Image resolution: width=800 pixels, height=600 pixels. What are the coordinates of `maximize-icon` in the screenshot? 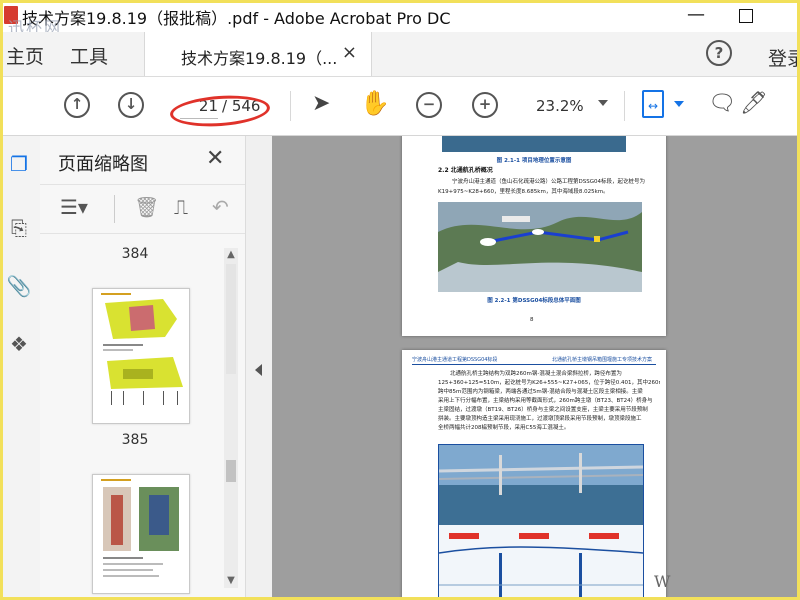 It's located at (746, 16).